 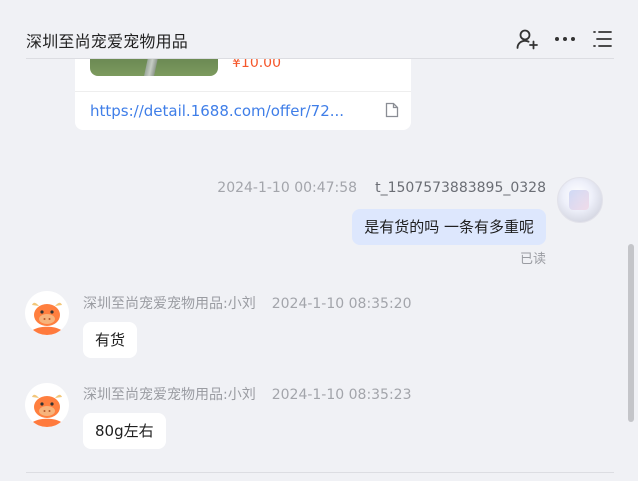 I want to click on product-thumbnail, so click(x=154, y=67).